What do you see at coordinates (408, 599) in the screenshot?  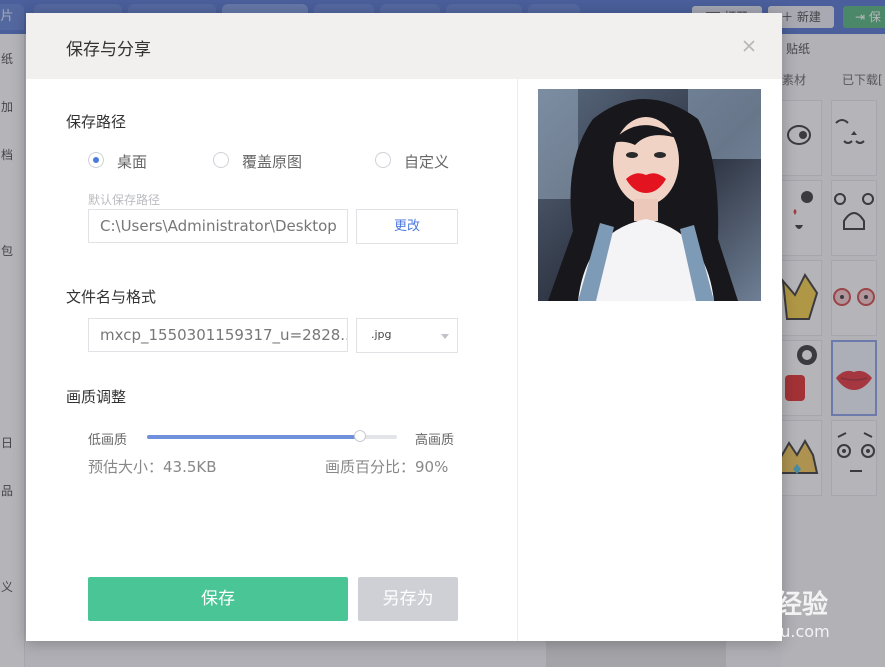 I see `save-as-button: 另存为` at bounding box center [408, 599].